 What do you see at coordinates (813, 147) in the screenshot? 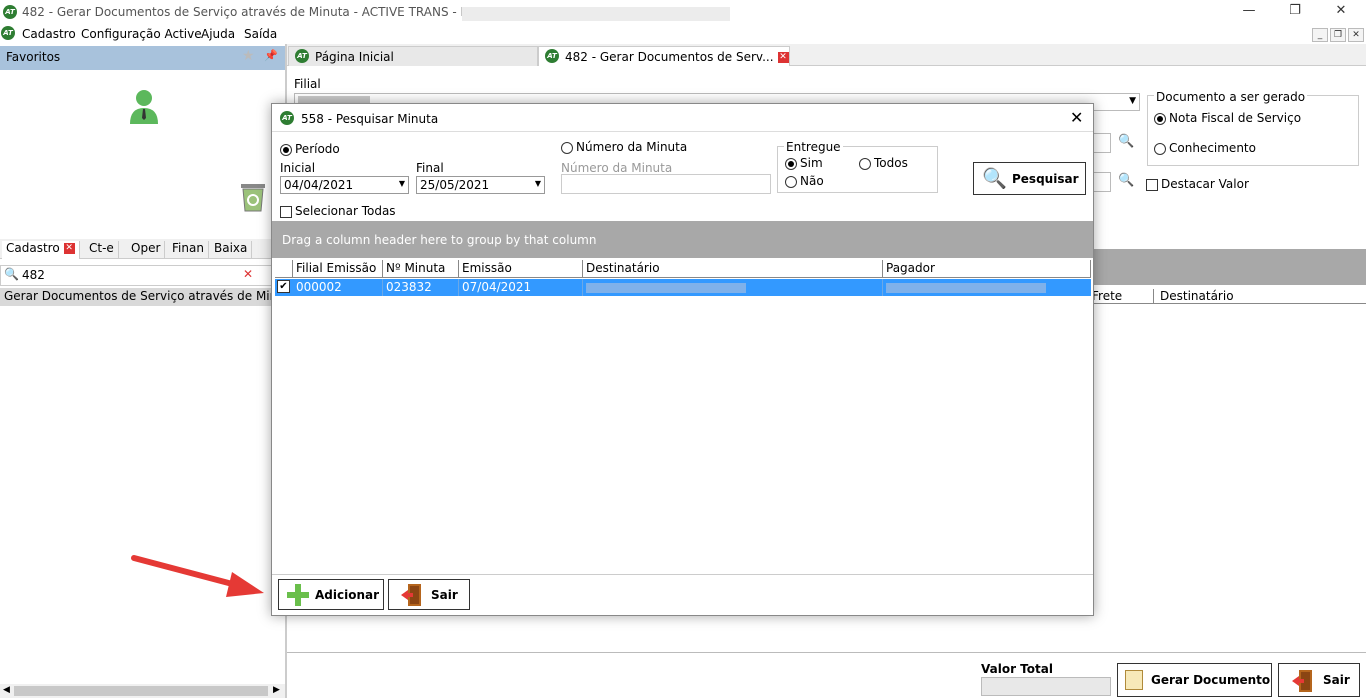
I see `entregue-label: Entregue` at bounding box center [813, 147].